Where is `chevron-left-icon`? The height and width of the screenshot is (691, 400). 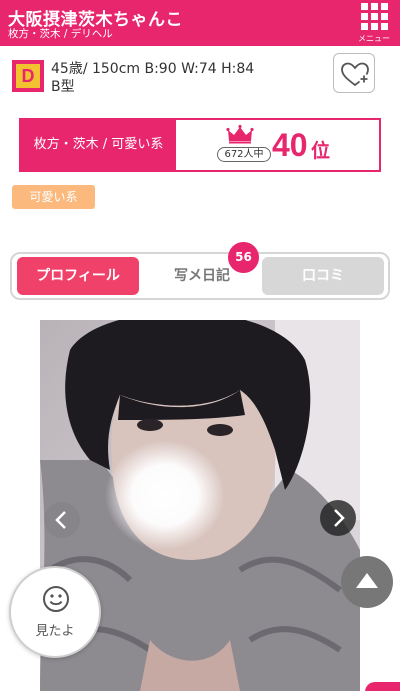 chevron-left-icon is located at coordinates (60, 520).